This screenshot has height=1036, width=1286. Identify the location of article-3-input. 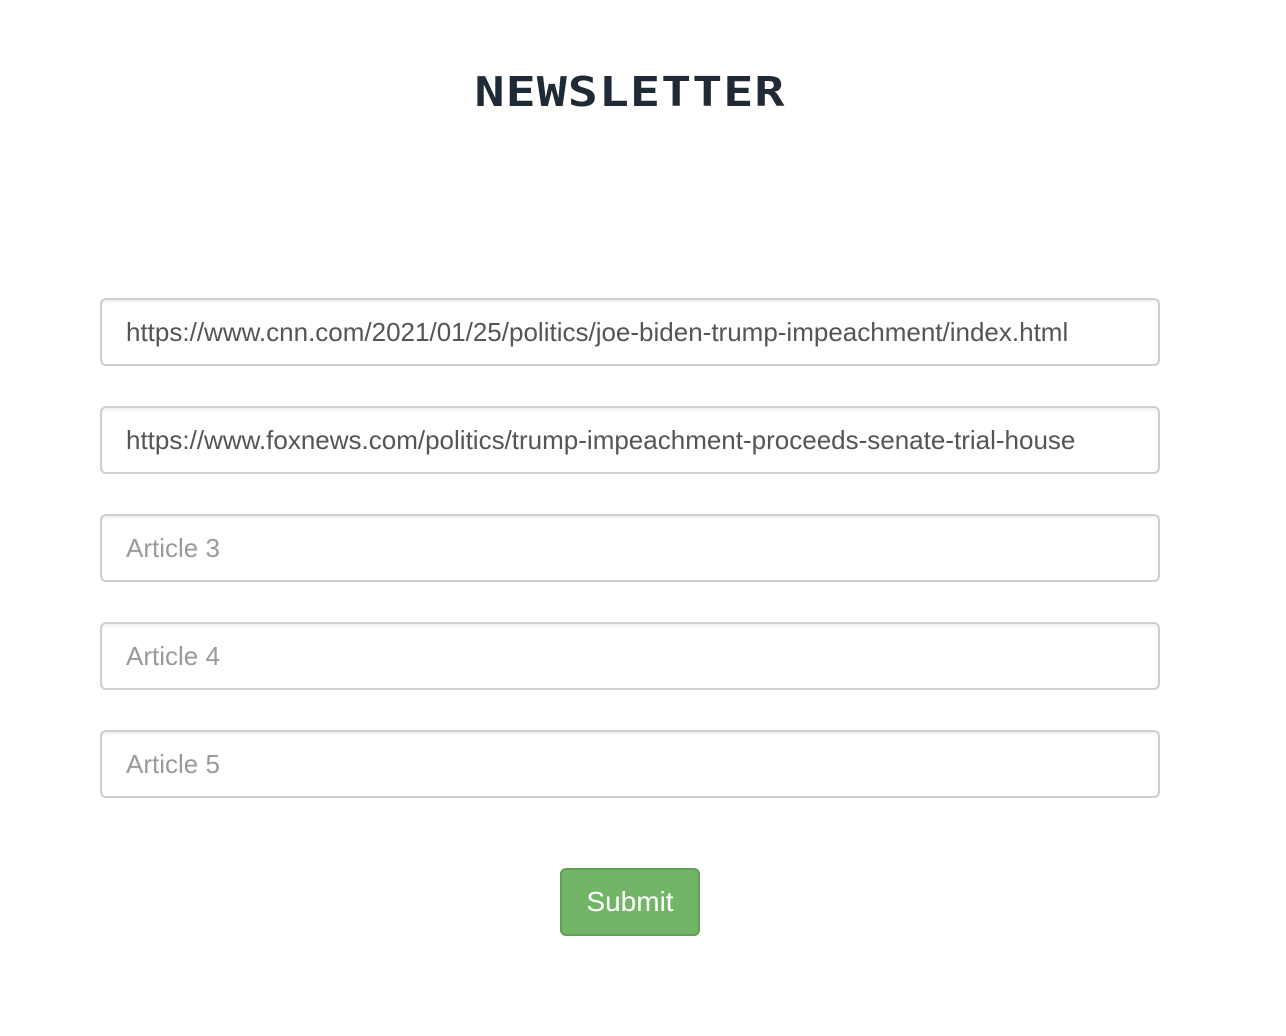
(630, 548).